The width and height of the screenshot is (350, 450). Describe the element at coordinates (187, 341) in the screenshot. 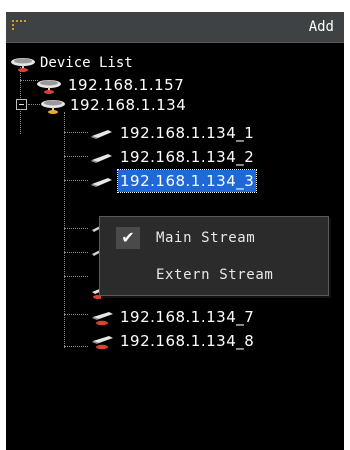

I see `tree-channel-label: 192.168.1.134_8` at that location.